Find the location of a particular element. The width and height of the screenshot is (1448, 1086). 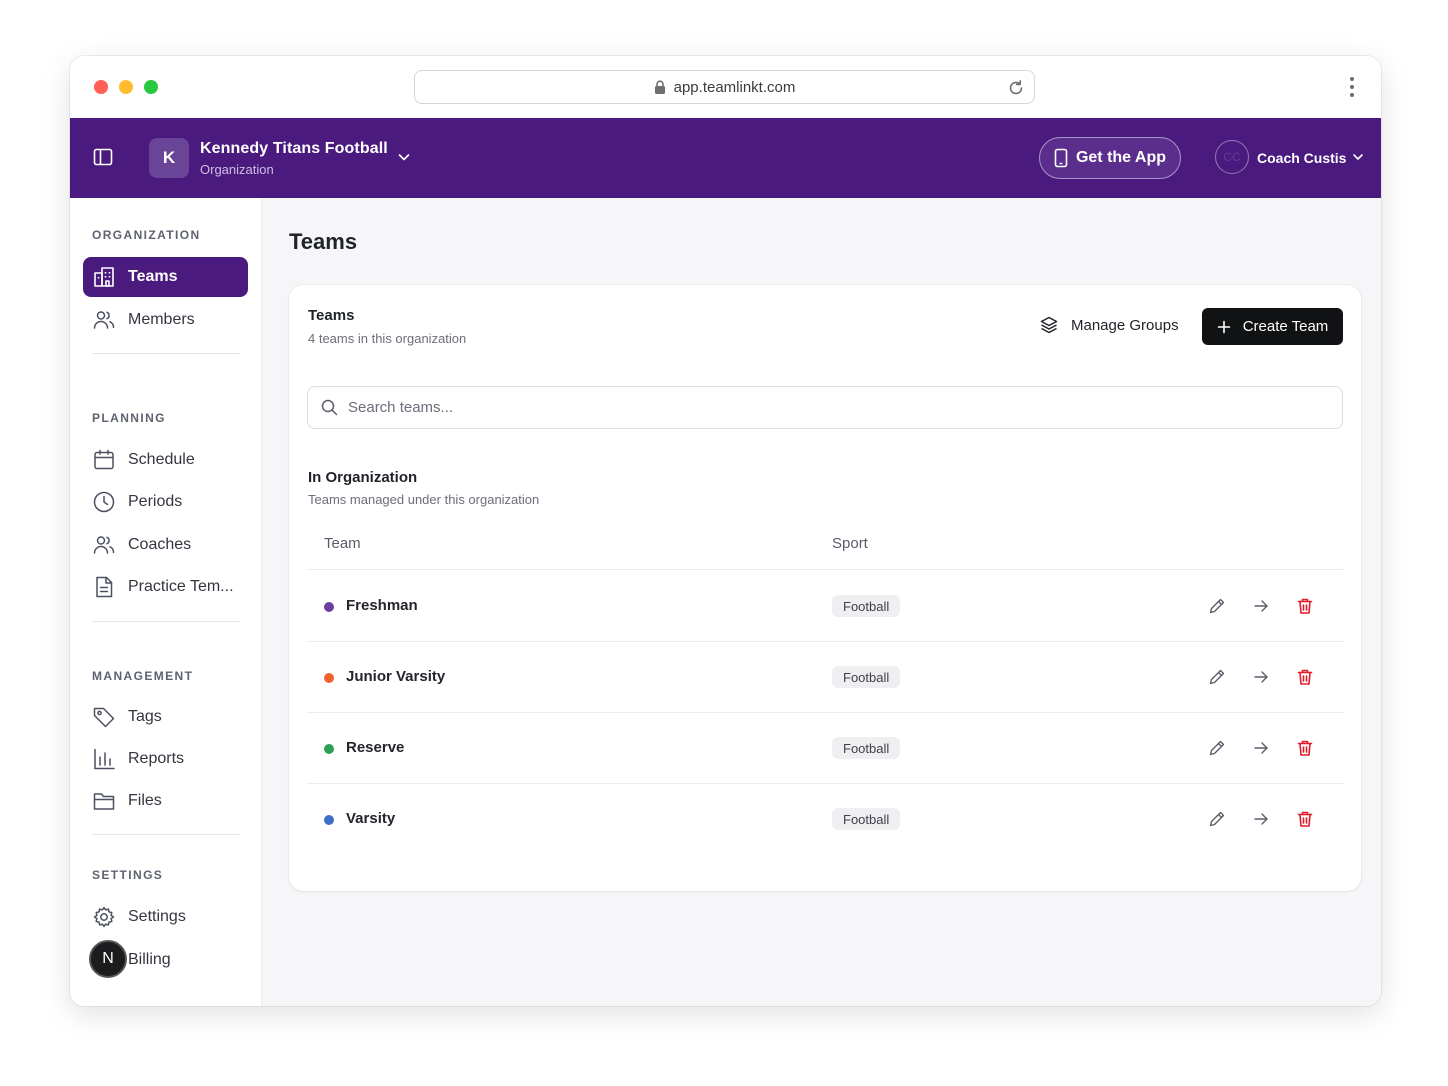

team-name: Junior Varsity is located at coordinates (395, 676).